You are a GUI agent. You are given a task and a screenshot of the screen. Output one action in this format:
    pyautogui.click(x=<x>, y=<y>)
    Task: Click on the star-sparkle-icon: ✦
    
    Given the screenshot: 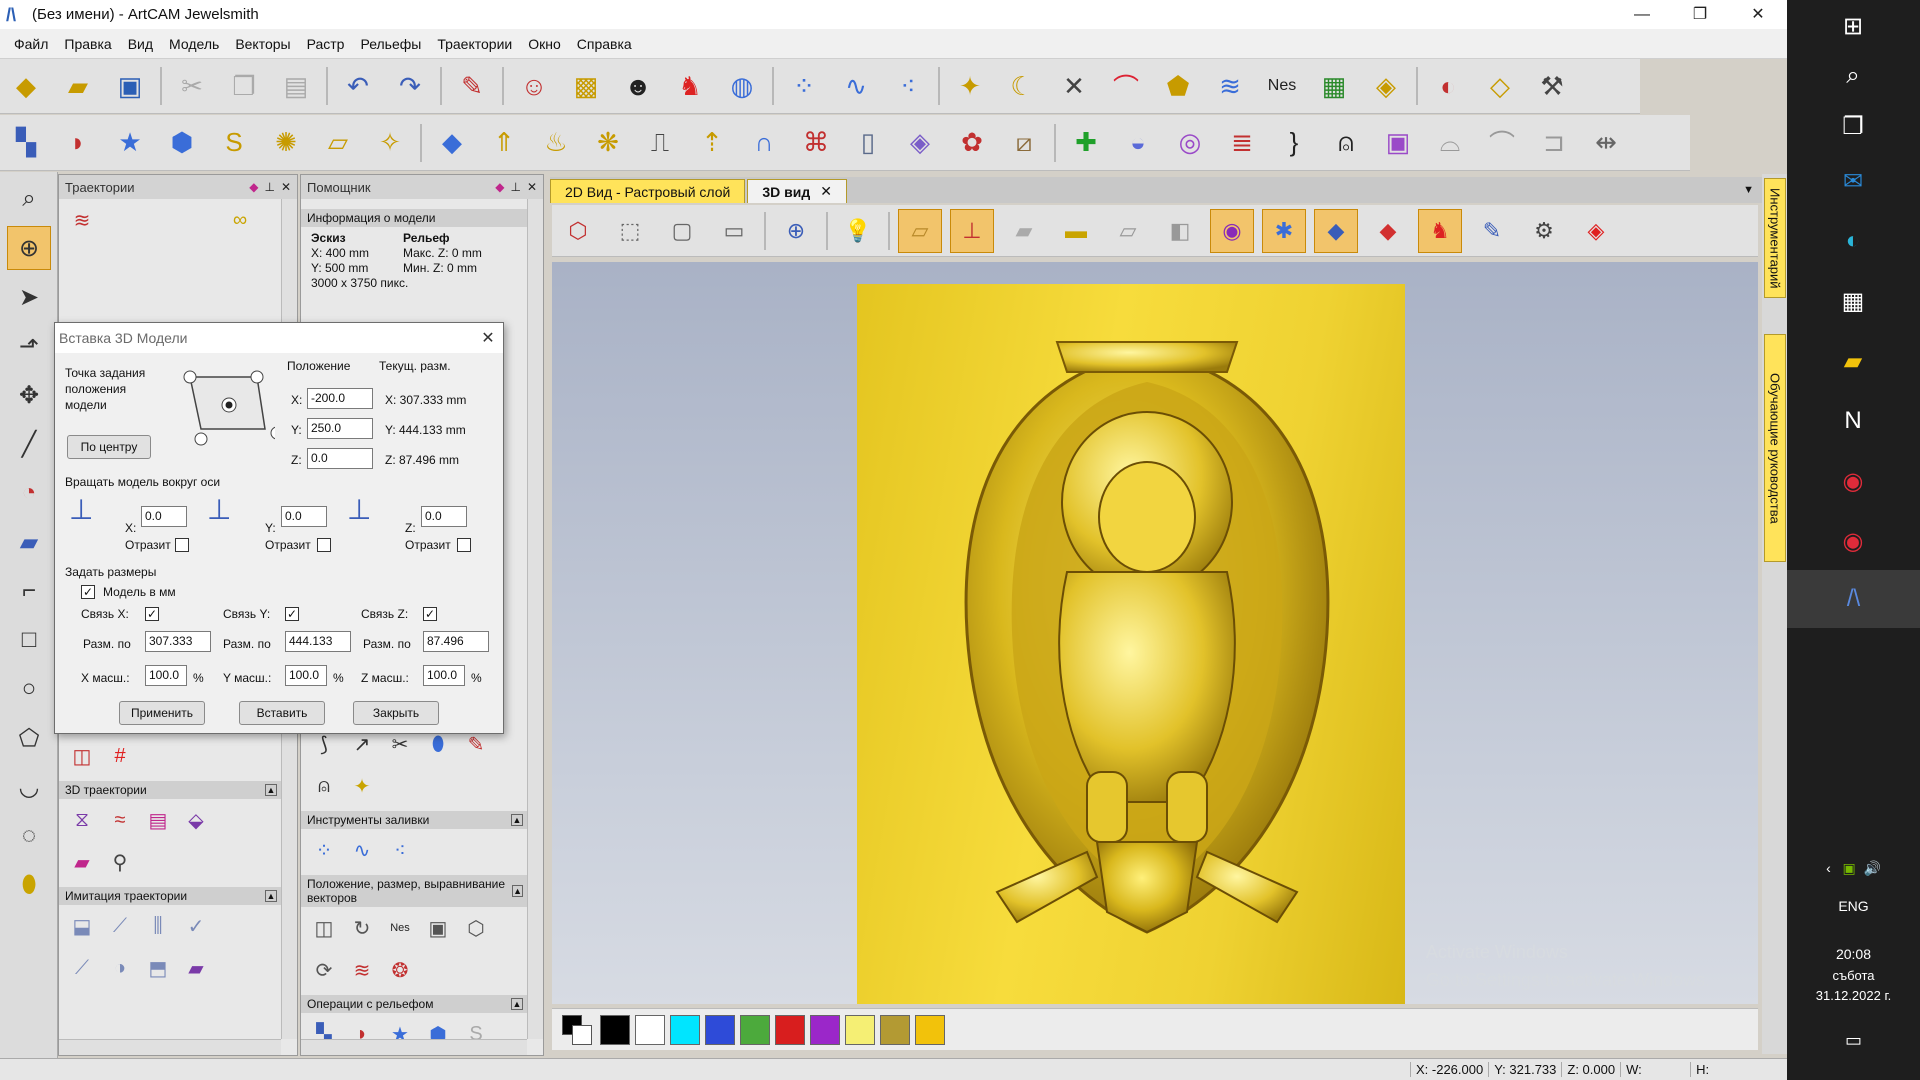 What is the action you would take?
    pyautogui.click(x=362, y=786)
    